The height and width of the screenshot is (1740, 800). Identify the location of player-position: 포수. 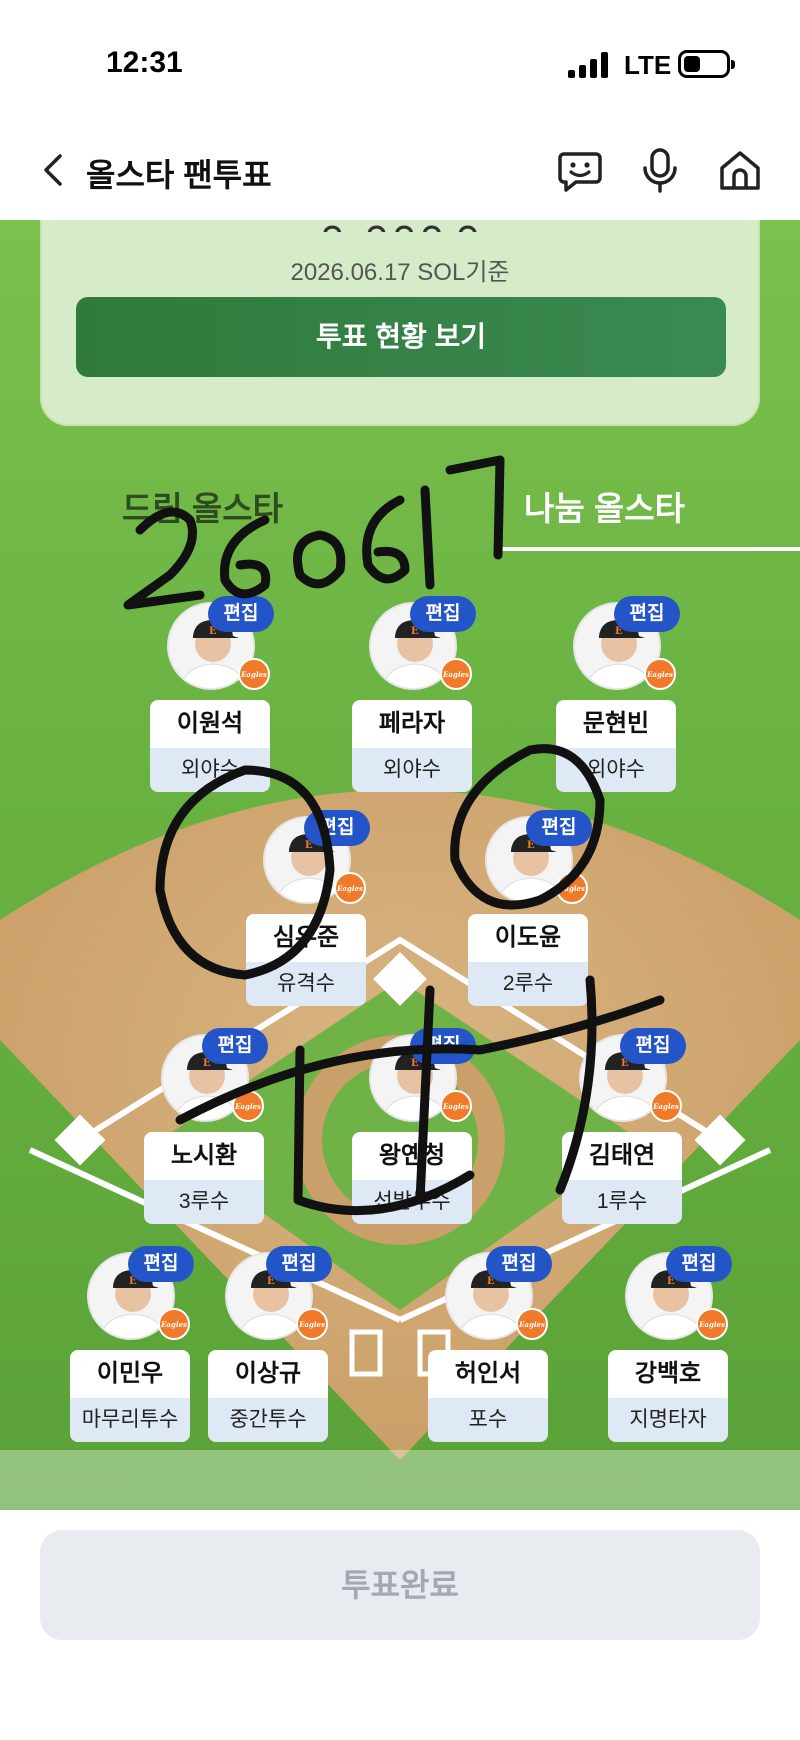
(488, 1420).